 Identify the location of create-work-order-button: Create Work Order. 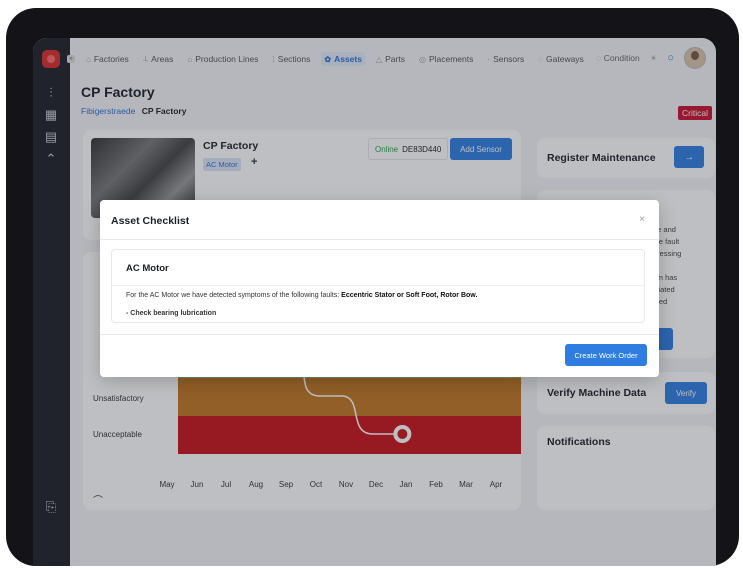
(606, 355).